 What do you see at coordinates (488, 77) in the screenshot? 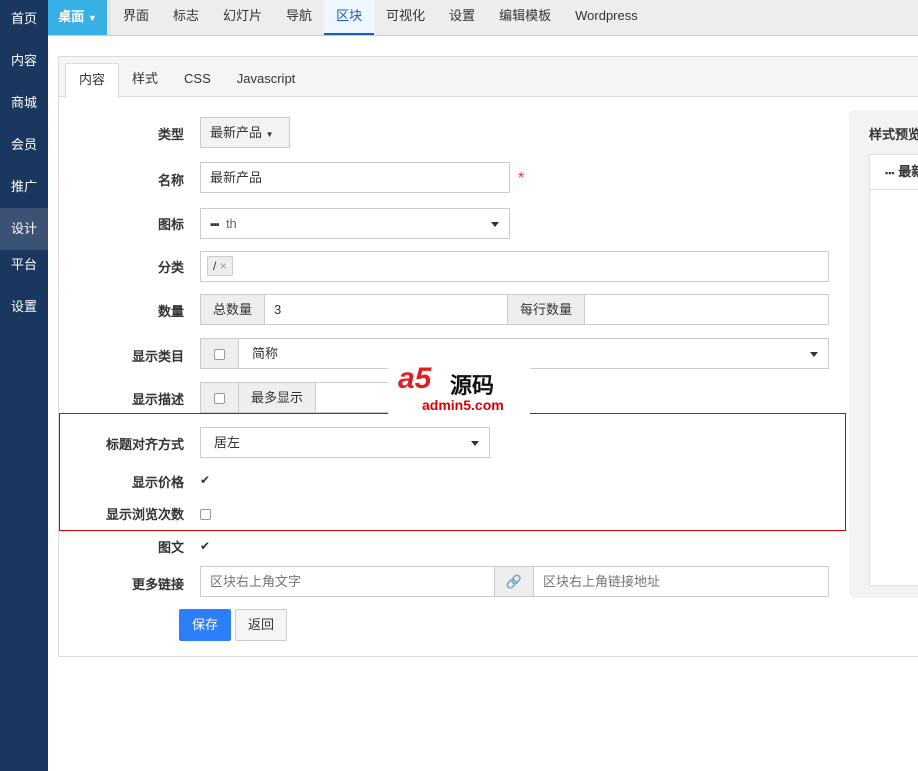
I see `tab-bar: 内容 样式 CSS Javascript` at bounding box center [488, 77].